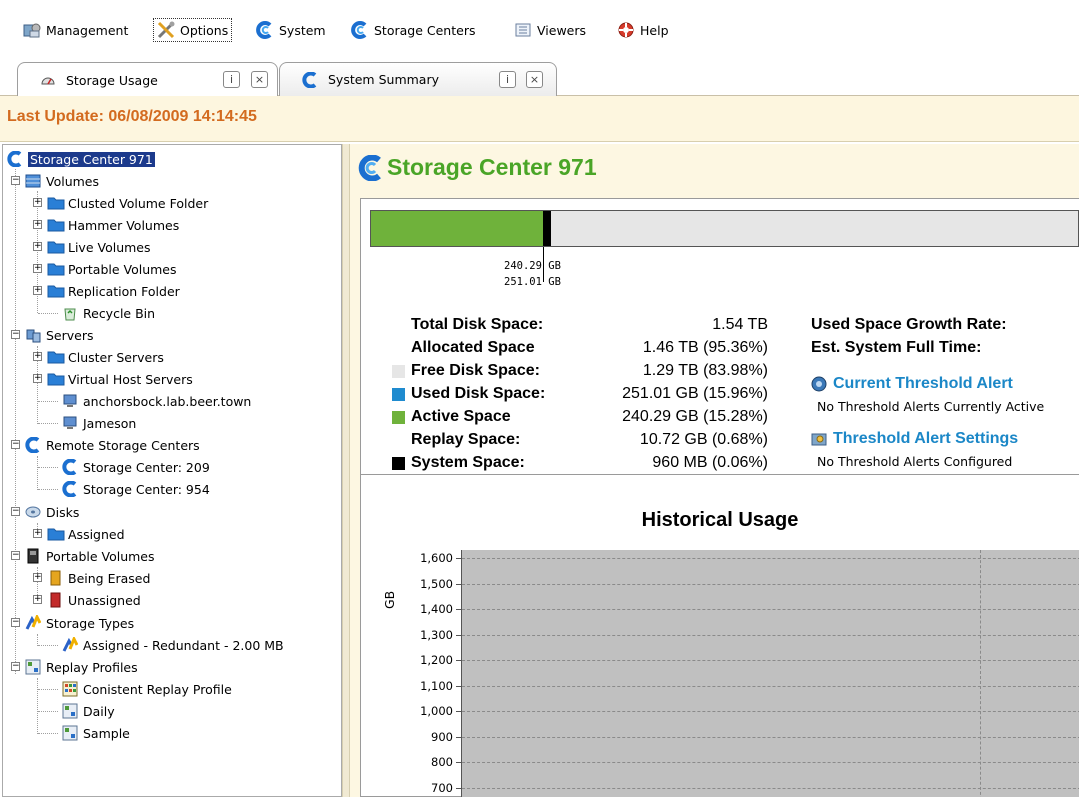 The image size is (1079, 797). Describe the element at coordinates (48, 80) in the screenshot. I see `gauge-icon` at that location.